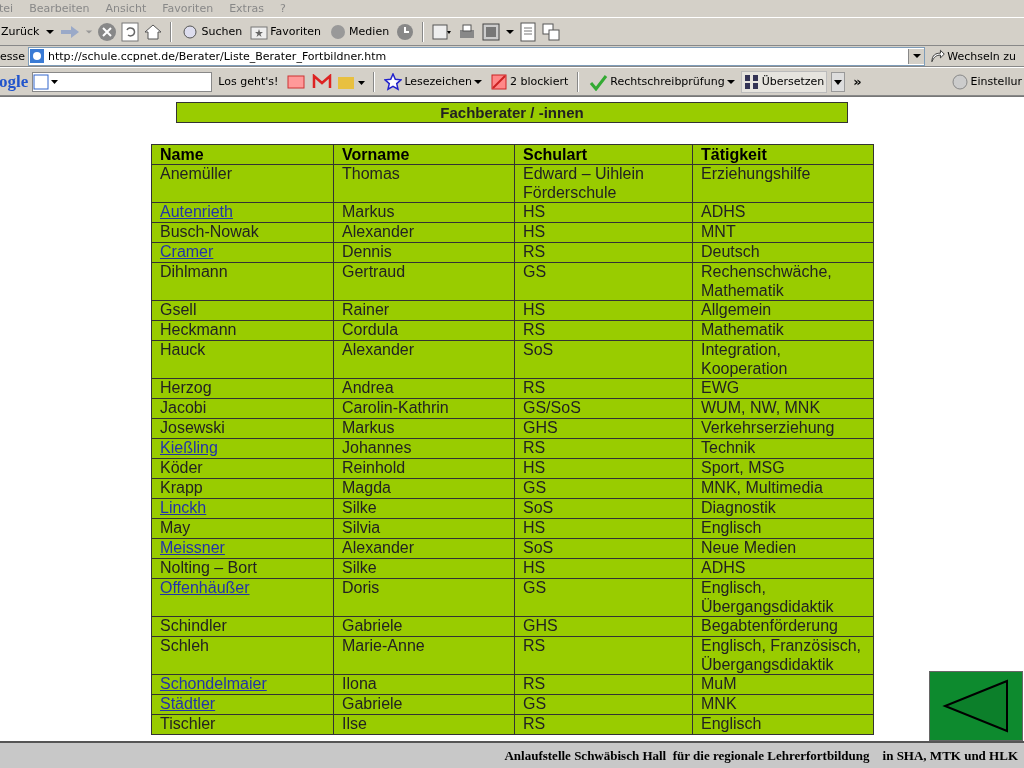 This screenshot has height=768, width=1024. What do you see at coordinates (986, 81) in the screenshot?
I see `settings-button: Einstellur` at bounding box center [986, 81].